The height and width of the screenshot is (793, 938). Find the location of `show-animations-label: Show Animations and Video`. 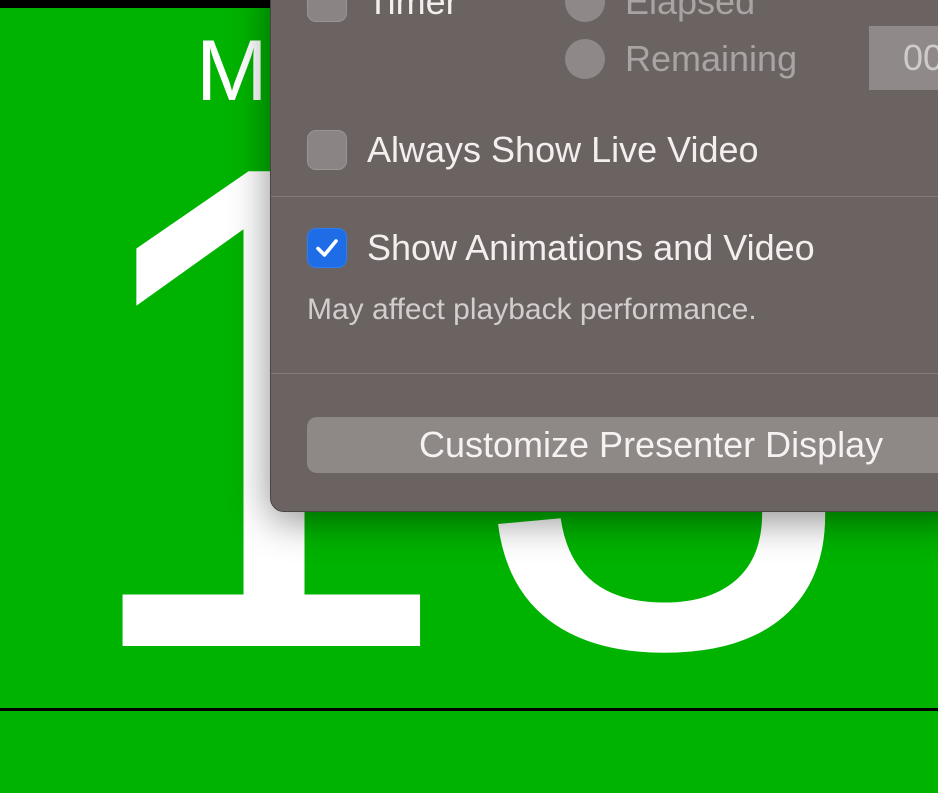

show-animations-label: Show Animations and Video is located at coordinates (591, 247).